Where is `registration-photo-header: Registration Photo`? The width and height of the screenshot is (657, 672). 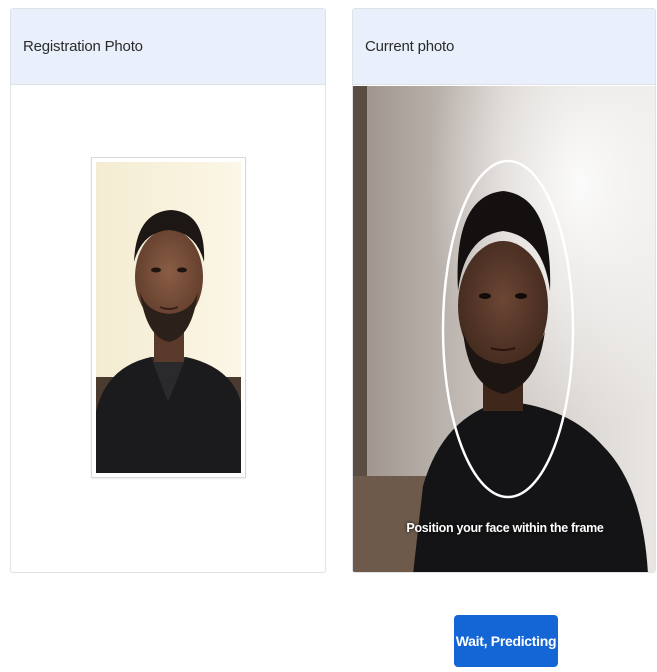 registration-photo-header: Registration Photo is located at coordinates (168, 47).